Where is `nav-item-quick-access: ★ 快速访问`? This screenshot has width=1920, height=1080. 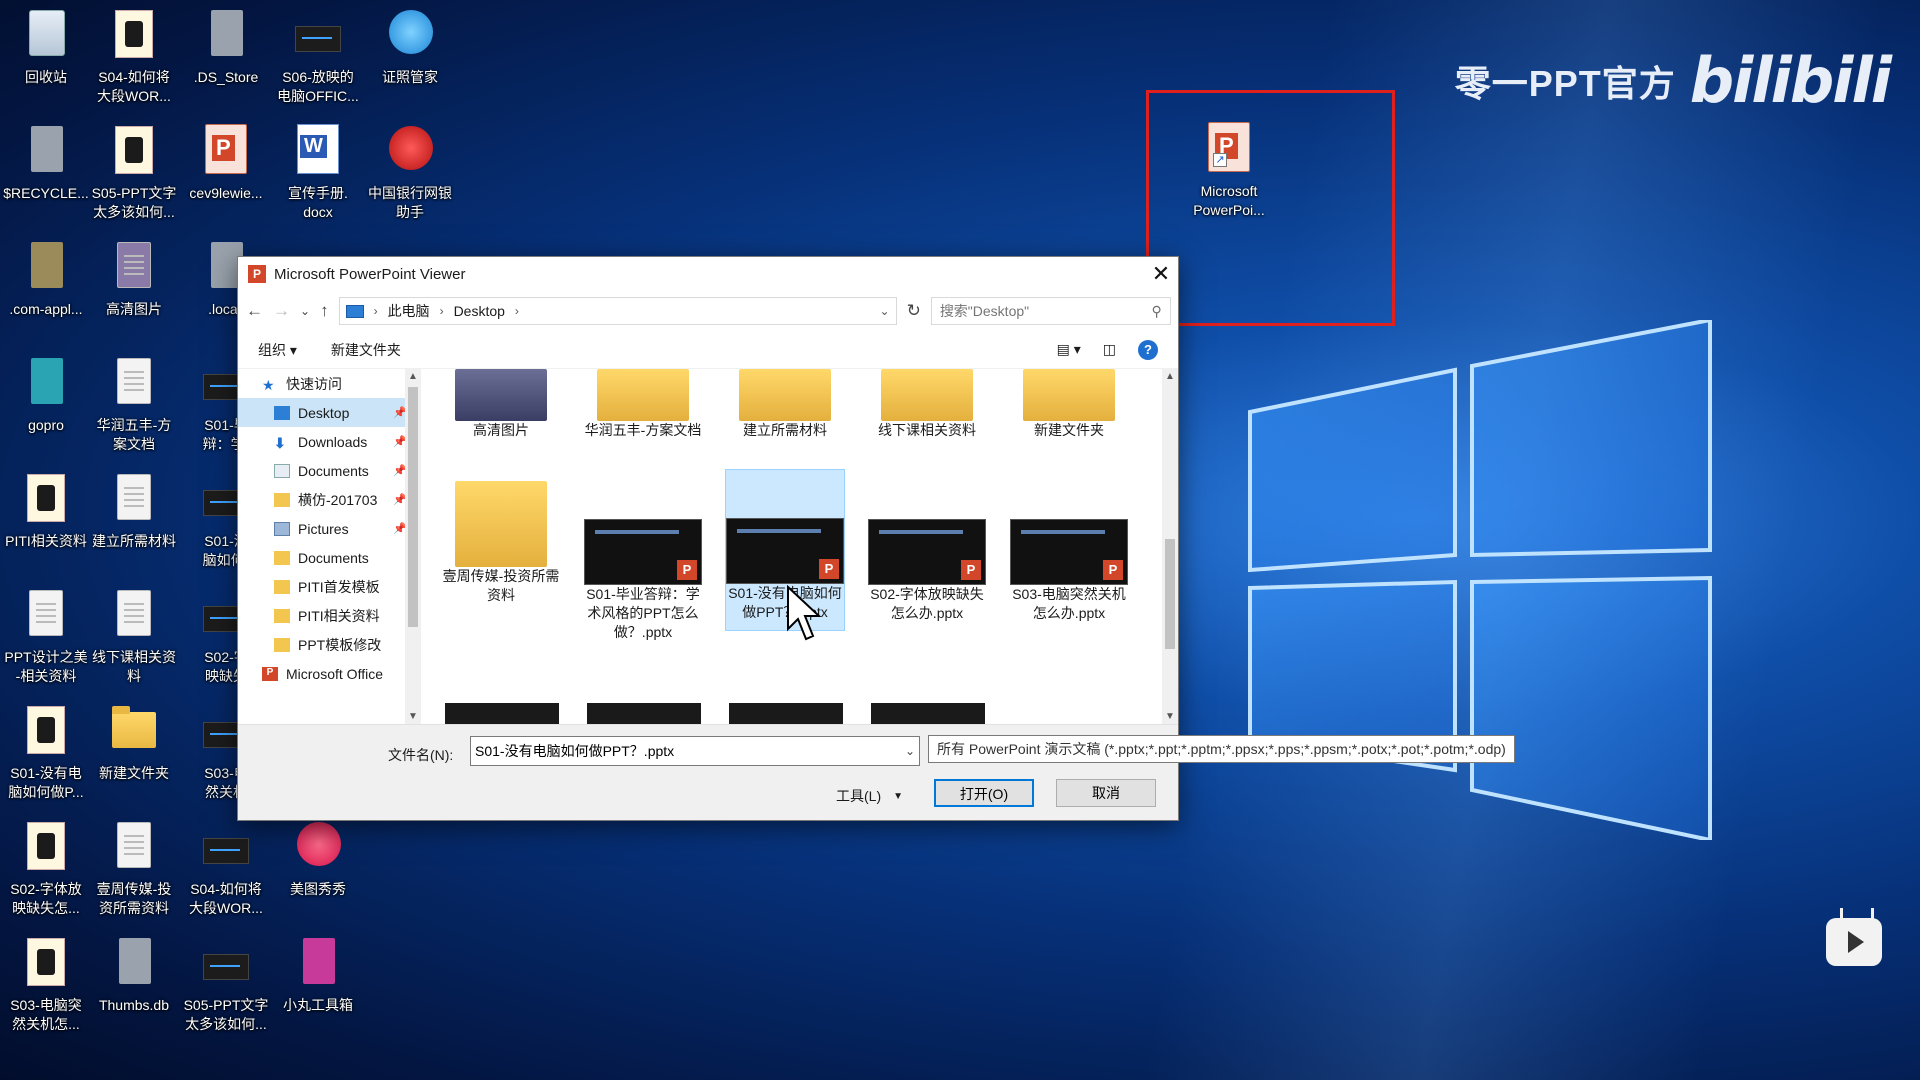
nav-item-quick-access: ★ 快速访问 is located at coordinates (329, 383).